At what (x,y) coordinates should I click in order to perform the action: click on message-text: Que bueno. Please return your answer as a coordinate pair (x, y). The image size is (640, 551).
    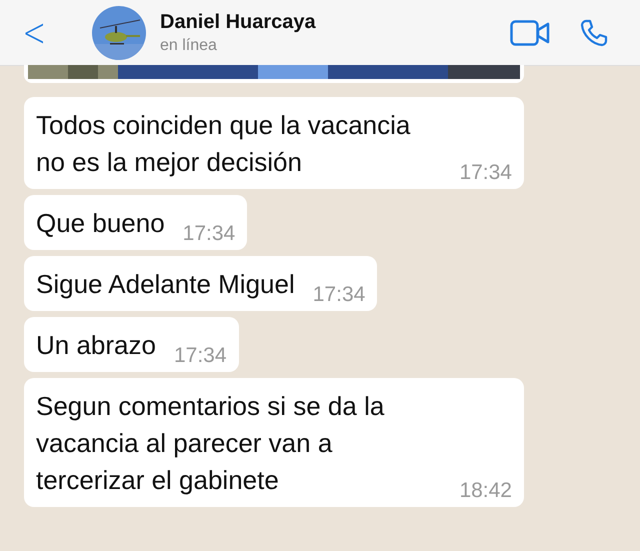
    Looking at the image, I should click on (100, 223).